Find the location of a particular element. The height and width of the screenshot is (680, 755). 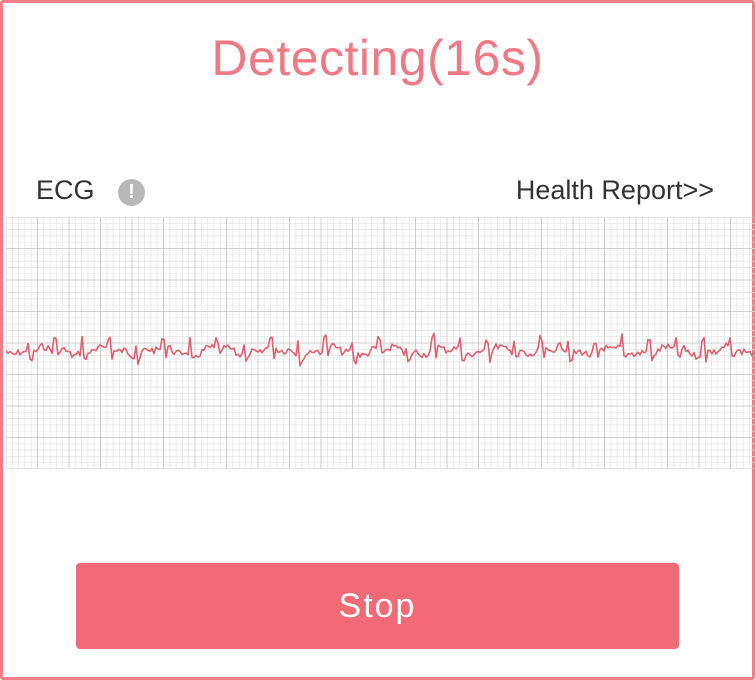

stop-button: Stop is located at coordinates (377, 606).